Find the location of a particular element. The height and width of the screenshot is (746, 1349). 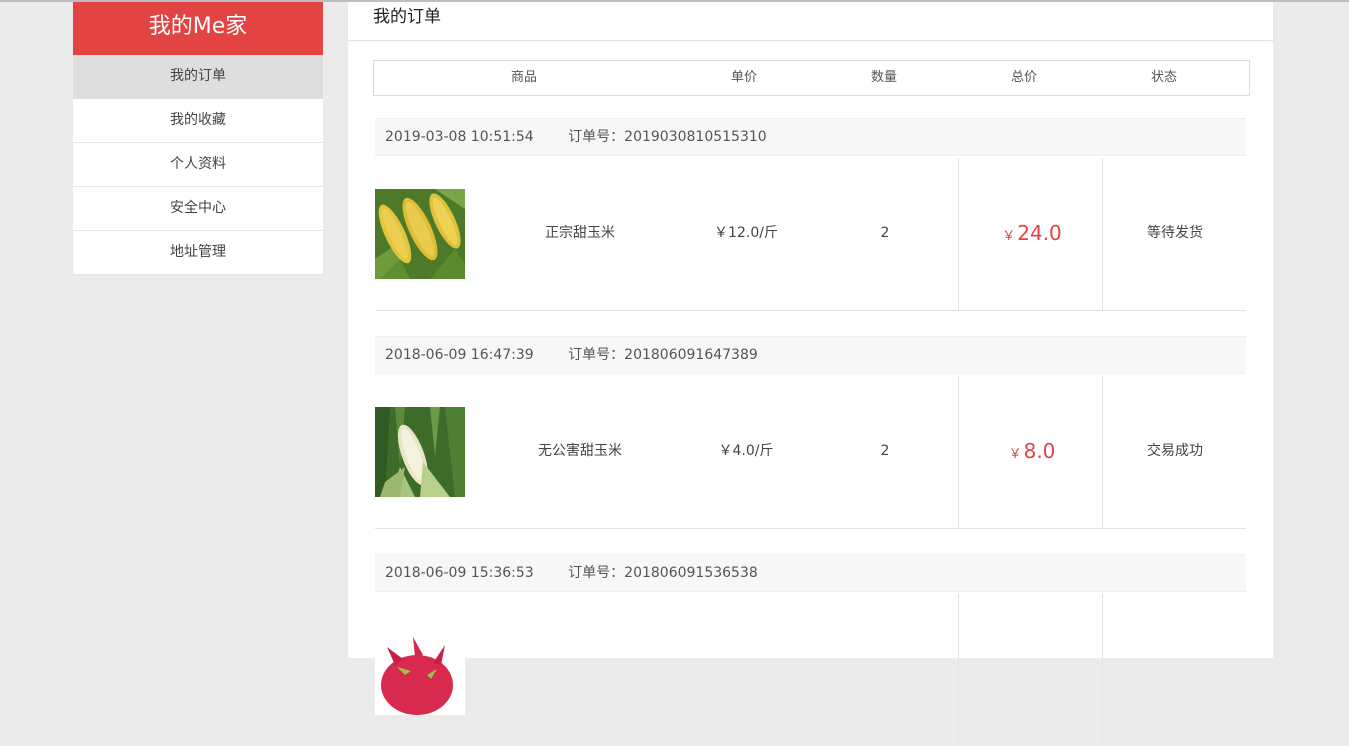

order-status: 交易成功 is located at coordinates (1175, 451).